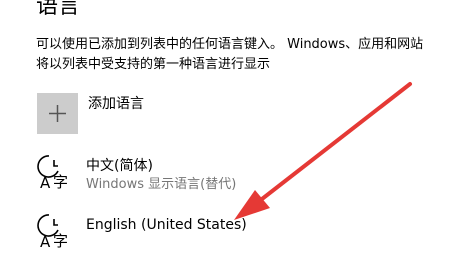 The image size is (467, 269). Describe the element at coordinates (230, 44) in the screenshot. I see `section-description-line-1: 可以使用已添加到列表中的任何语言键入。 Windows、应用和网站` at that location.